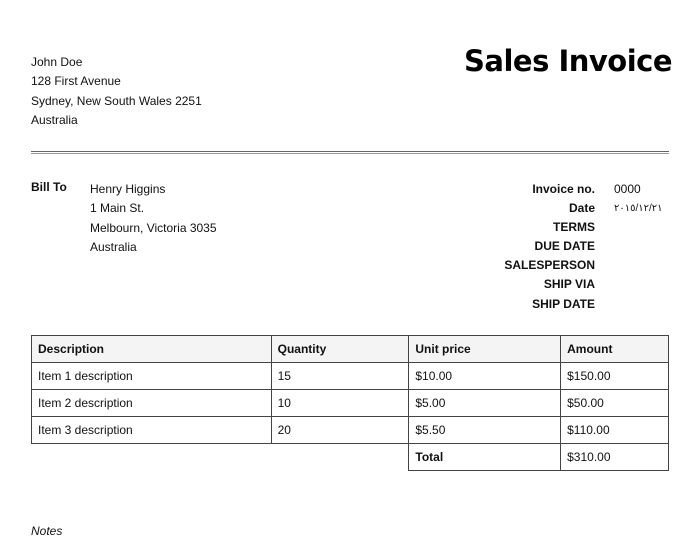 Image resolution: width=700 pixels, height=560 pixels. What do you see at coordinates (563, 189) in the screenshot?
I see `invoice-no-label: Invoice no.` at bounding box center [563, 189].